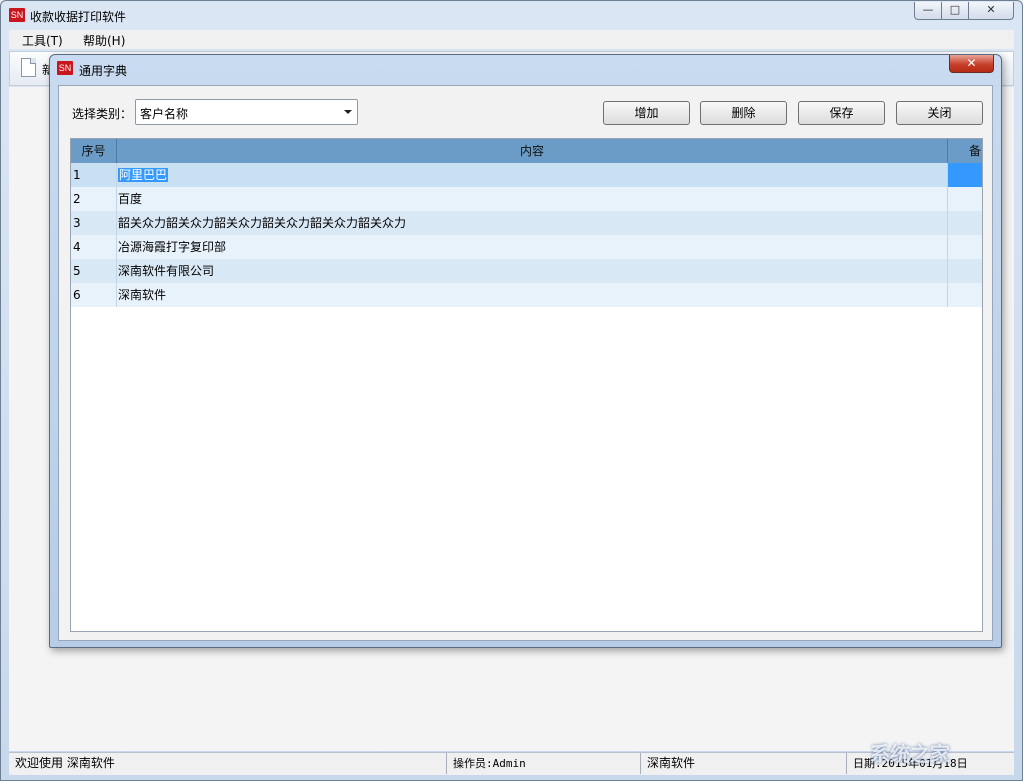 The image size is (1023, 781). Describe the element at coordinates (17, 15) in the screenshot. I see `app-logo-icon: SN` at that location.